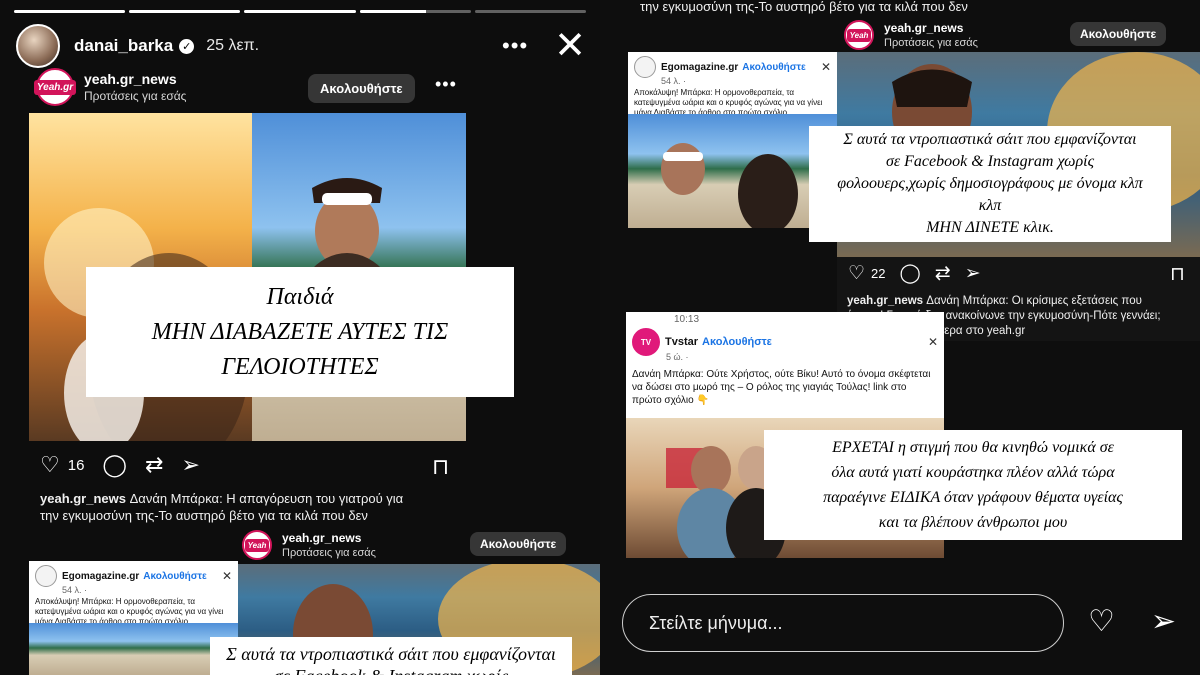 This screenshot has width=1200, height=675. I want to click on card-name: Tvstar, so click(682, 342).